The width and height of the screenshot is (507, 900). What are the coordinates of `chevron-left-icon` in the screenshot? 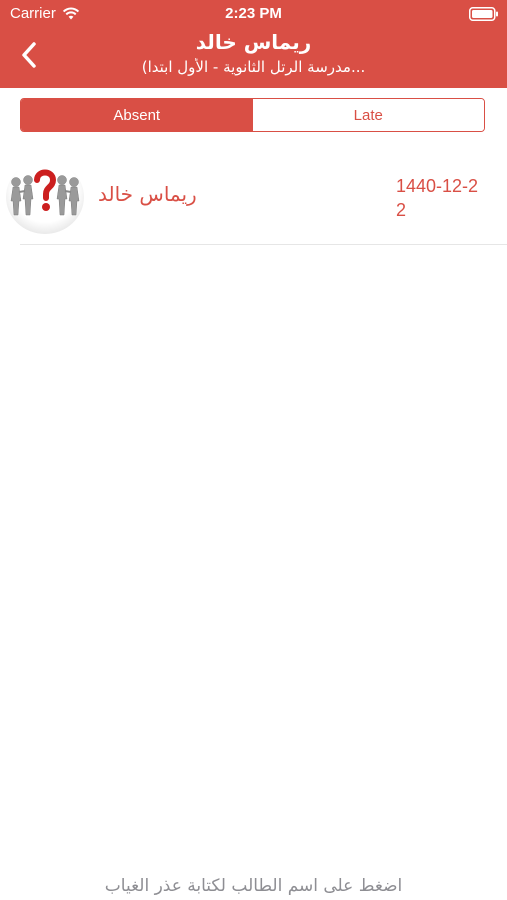 It's located at (29, 55).